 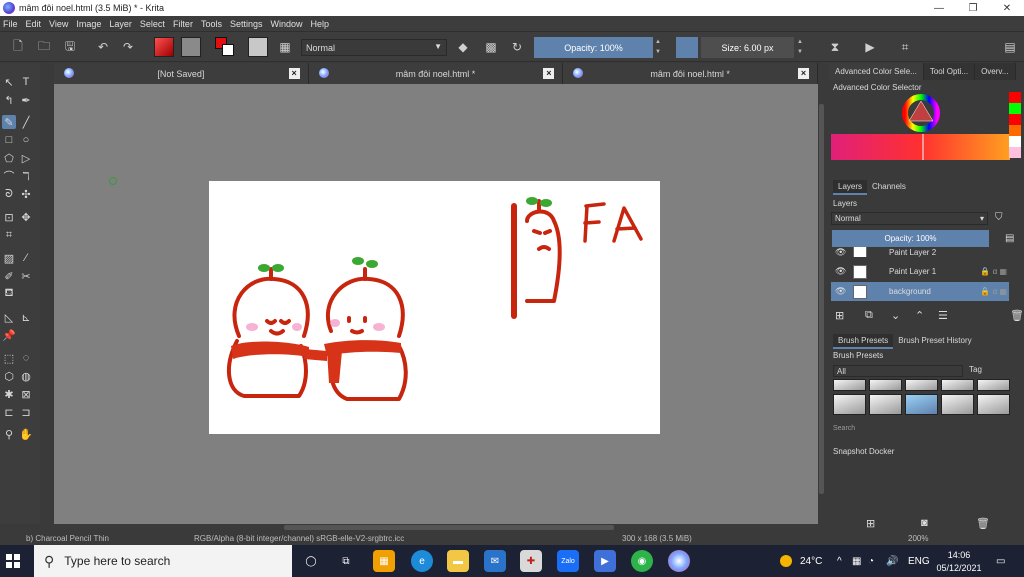 What do you see at coordinates (374, 47) in the screenshot?
I see `blend-mode-select: Normal ▼` at bounding box center [374, 47].